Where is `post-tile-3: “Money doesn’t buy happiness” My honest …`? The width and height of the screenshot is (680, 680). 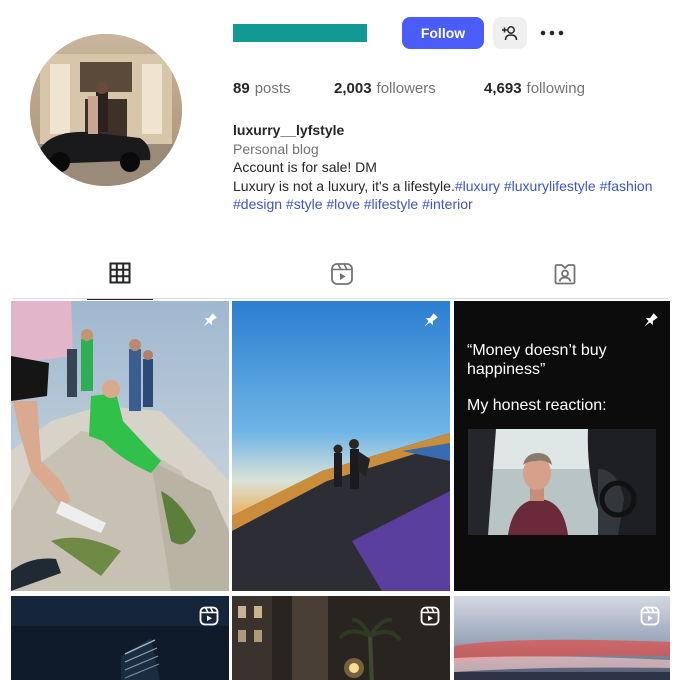 post-tile-3: “Money doesn’t buy happiness” My honest … is located at coordinates (562, 446).